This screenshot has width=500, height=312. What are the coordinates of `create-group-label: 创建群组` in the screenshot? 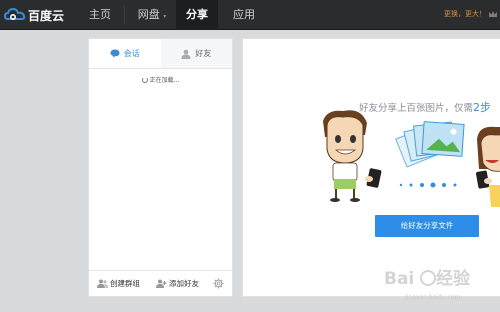 It's located at (125, 283).